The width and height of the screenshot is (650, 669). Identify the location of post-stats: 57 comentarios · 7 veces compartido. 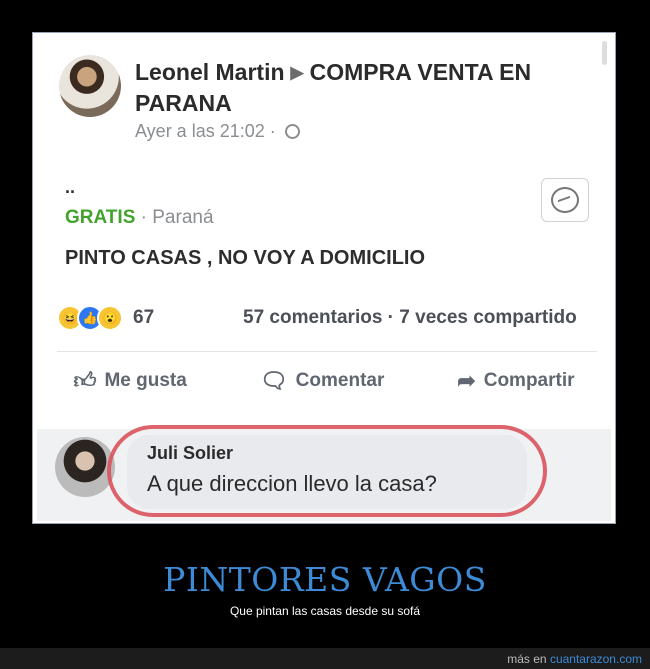
(410, 318).